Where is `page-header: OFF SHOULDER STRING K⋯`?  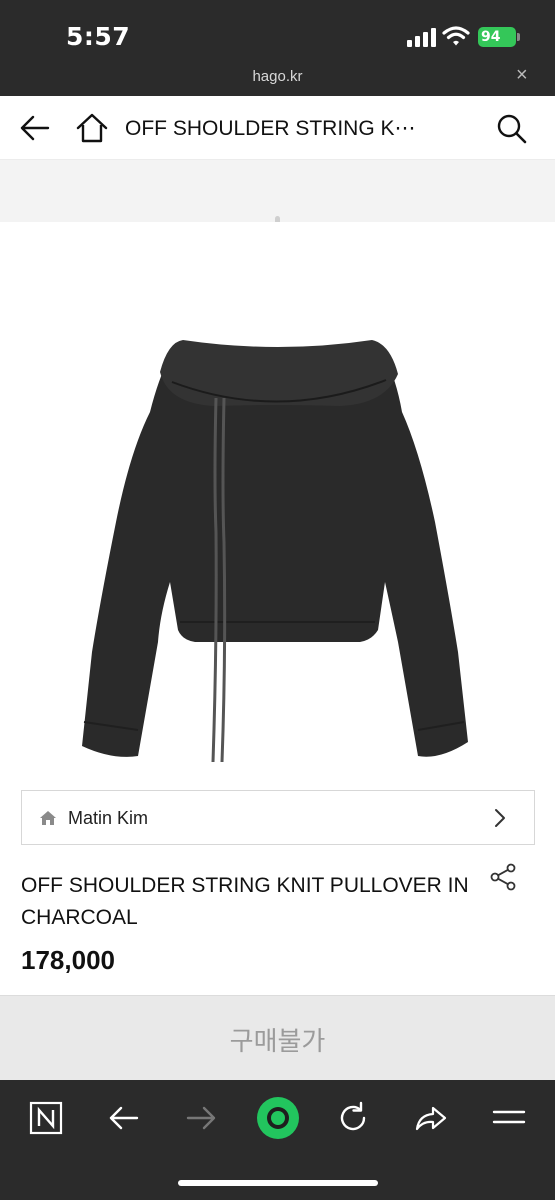 page-header: OFF SHOULDER STRING K⋯ is located at coordinates (277, 128).